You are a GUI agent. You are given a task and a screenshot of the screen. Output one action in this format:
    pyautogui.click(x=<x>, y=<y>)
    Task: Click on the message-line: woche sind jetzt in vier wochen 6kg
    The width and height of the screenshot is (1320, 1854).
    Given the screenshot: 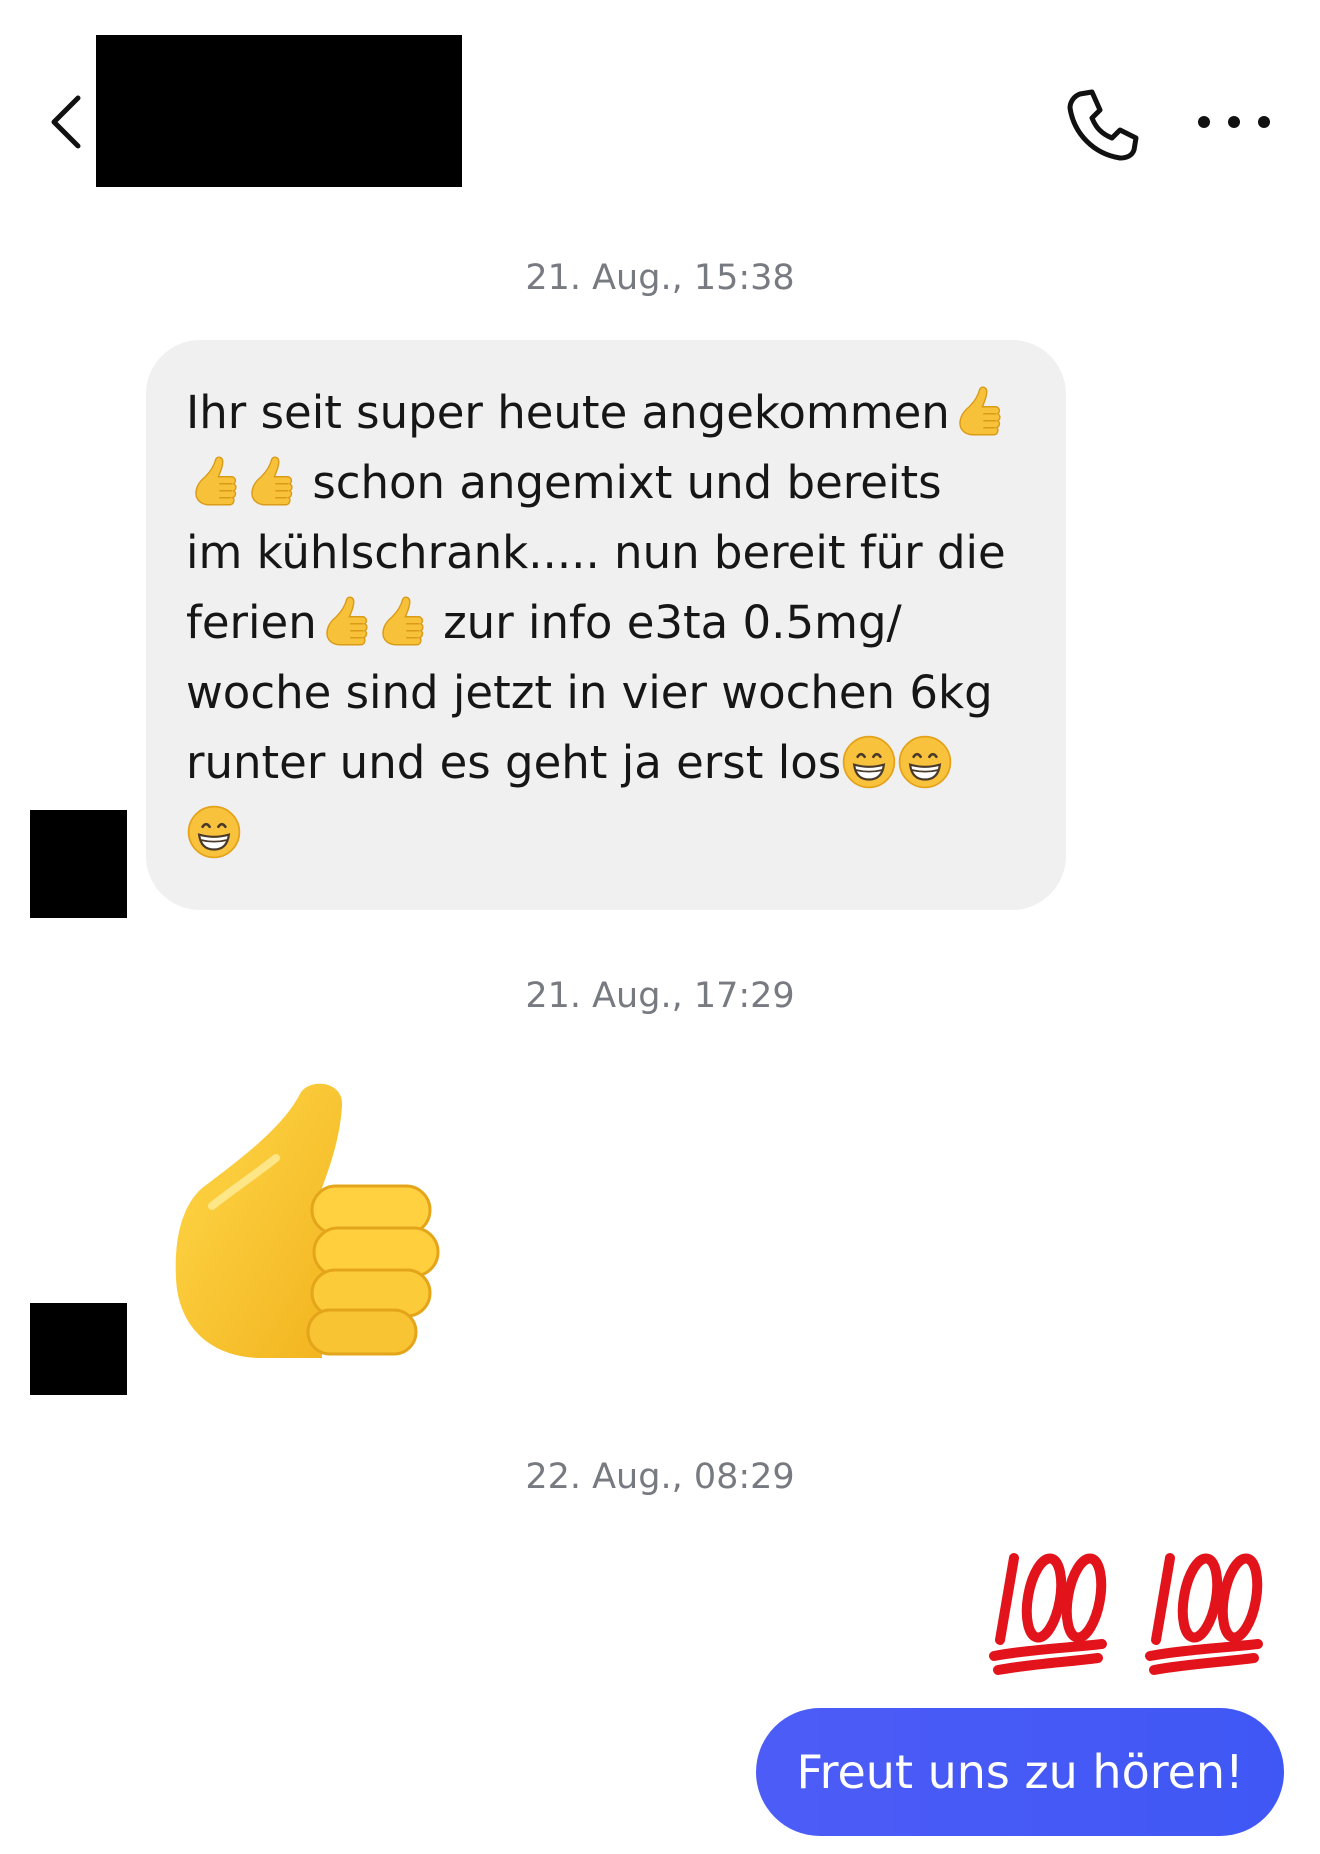 What is the action you would take?
    pyautogui.click(x=589, y=692)
    